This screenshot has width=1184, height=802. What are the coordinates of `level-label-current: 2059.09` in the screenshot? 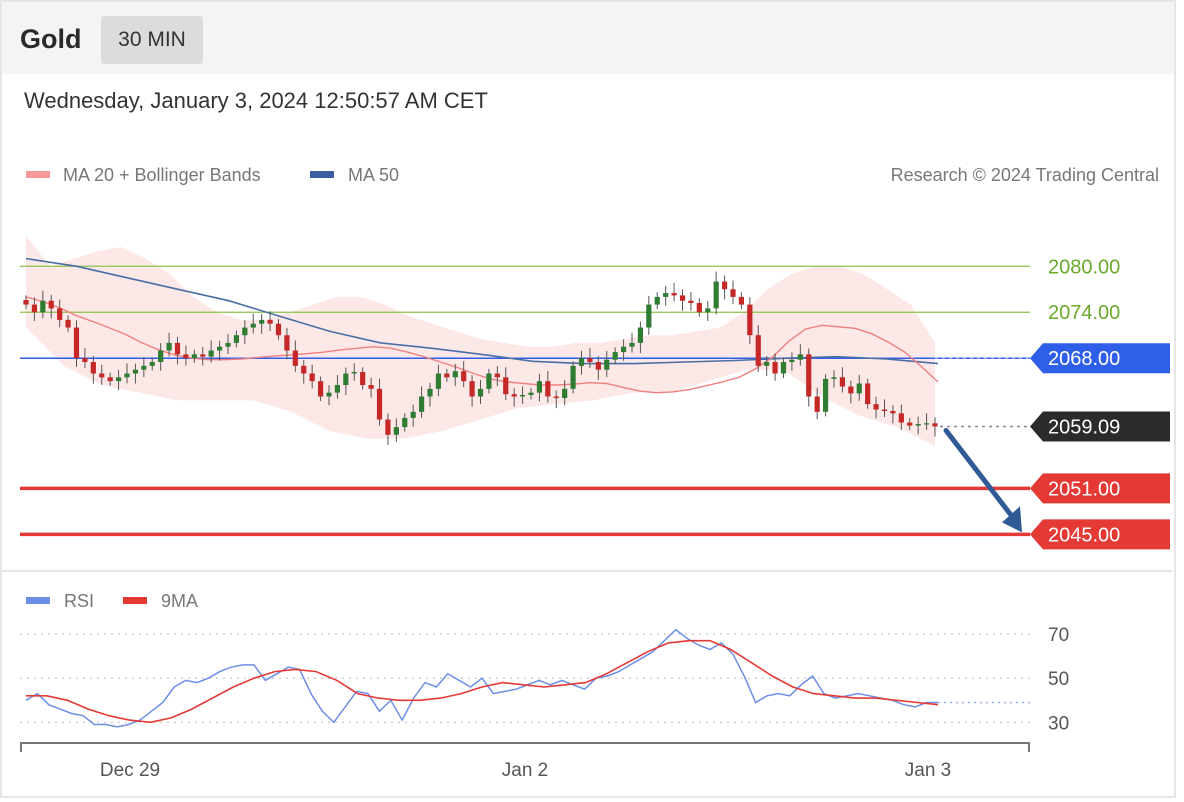 It's located at (1084, 427).